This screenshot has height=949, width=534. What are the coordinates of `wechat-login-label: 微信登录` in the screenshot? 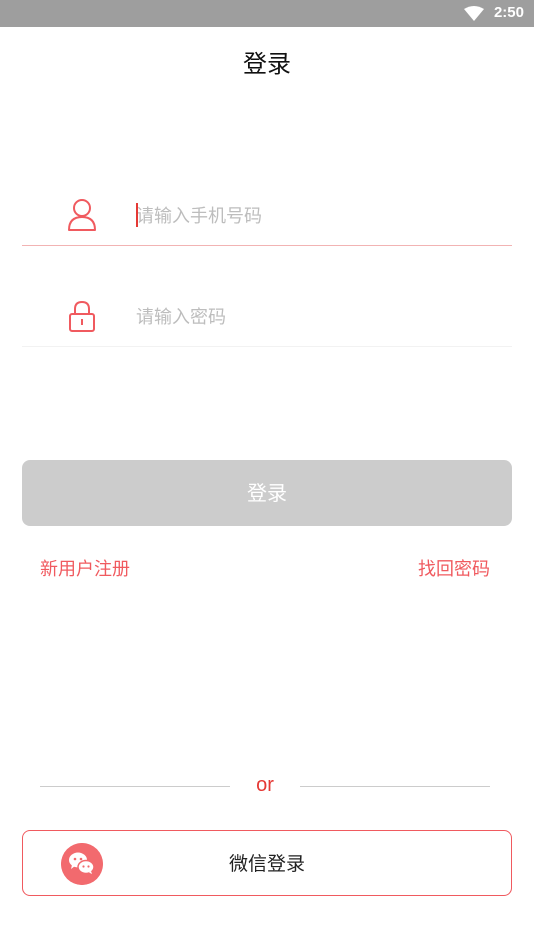 It's located at (266, 864).